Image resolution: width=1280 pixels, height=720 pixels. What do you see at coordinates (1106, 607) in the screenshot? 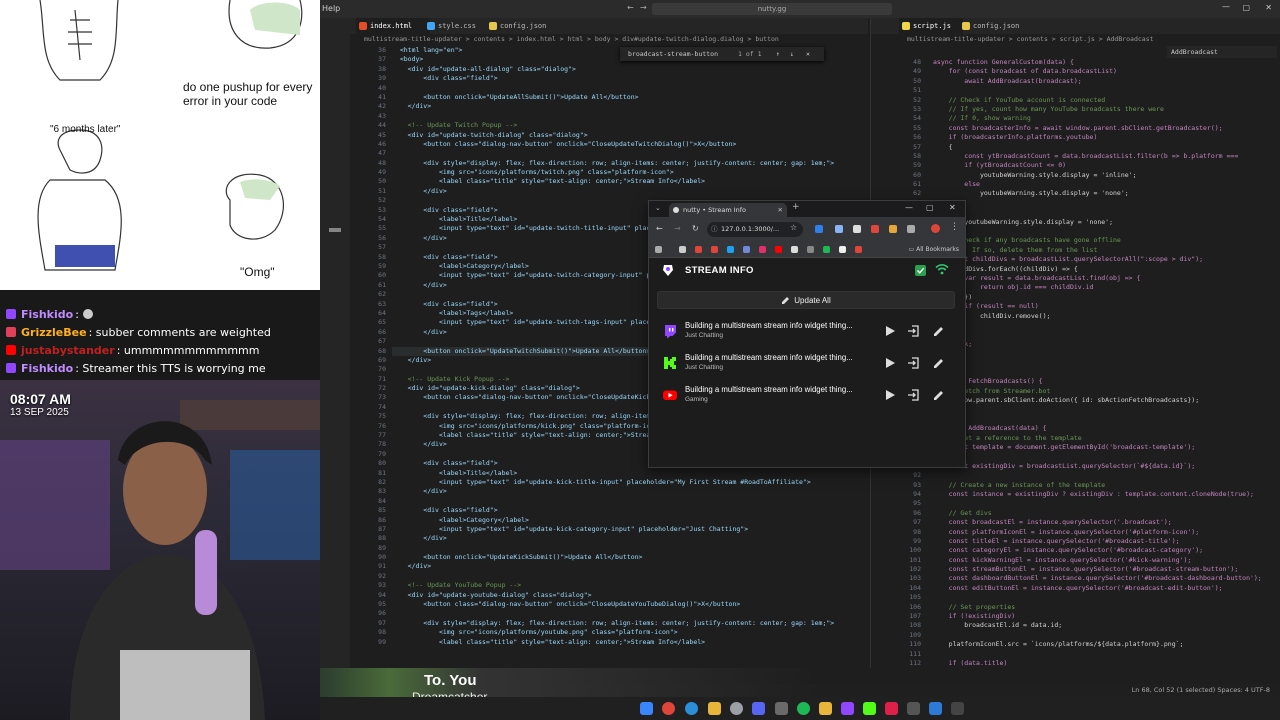
I see `code-line: // Set properties` at bounding box center [1106, 607].